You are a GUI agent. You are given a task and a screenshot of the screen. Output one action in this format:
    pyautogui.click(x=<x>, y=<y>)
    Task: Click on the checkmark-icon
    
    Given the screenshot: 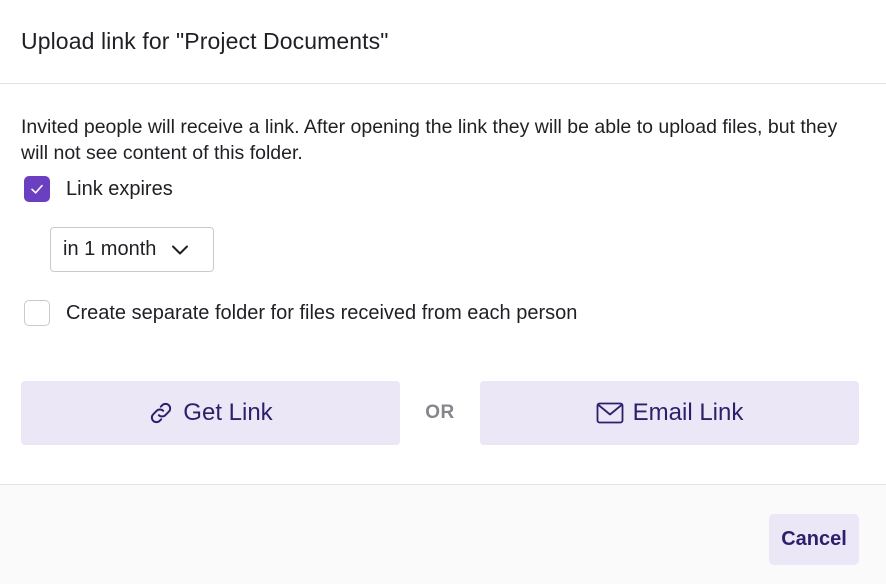 What is the action you would take?
    pyautogui.click(x=37, y=189)
    